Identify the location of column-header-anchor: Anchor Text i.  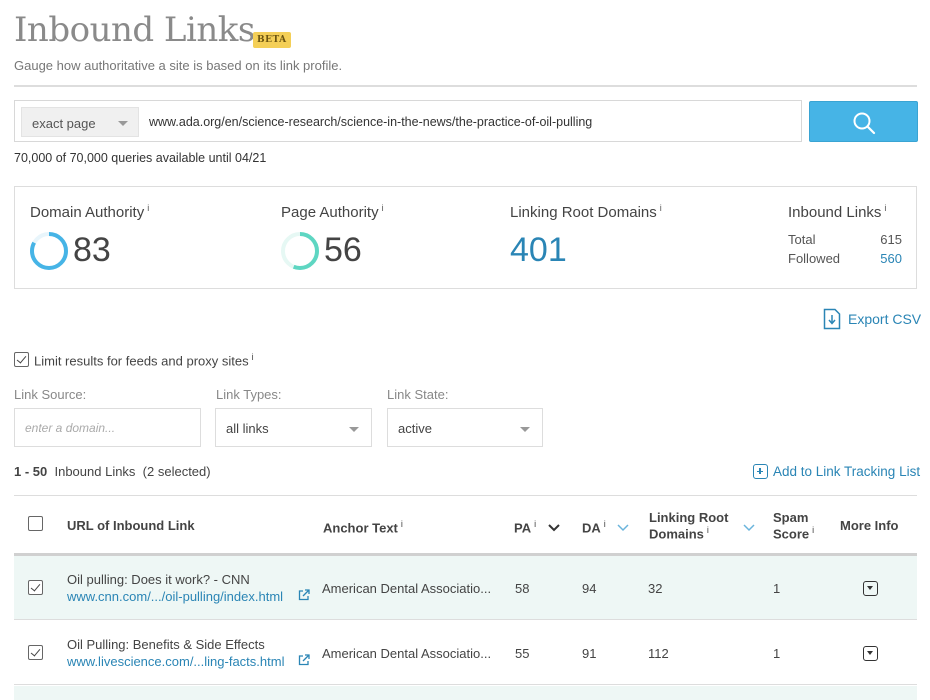
(363, 527).